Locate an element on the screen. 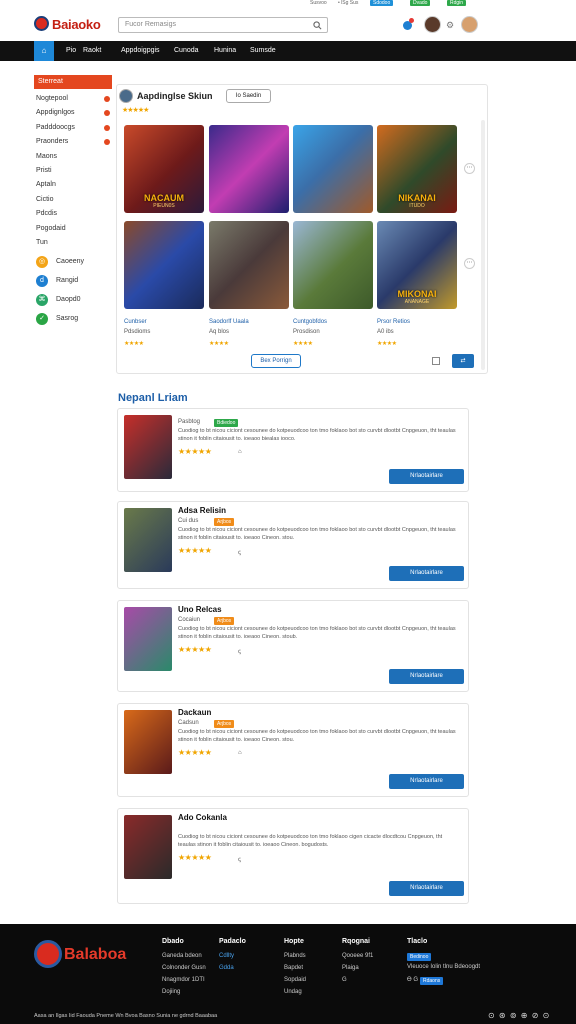 The height and width of the screenshot is (1024, 576). go-button: ⇄ is located at coordinates (463, 361).